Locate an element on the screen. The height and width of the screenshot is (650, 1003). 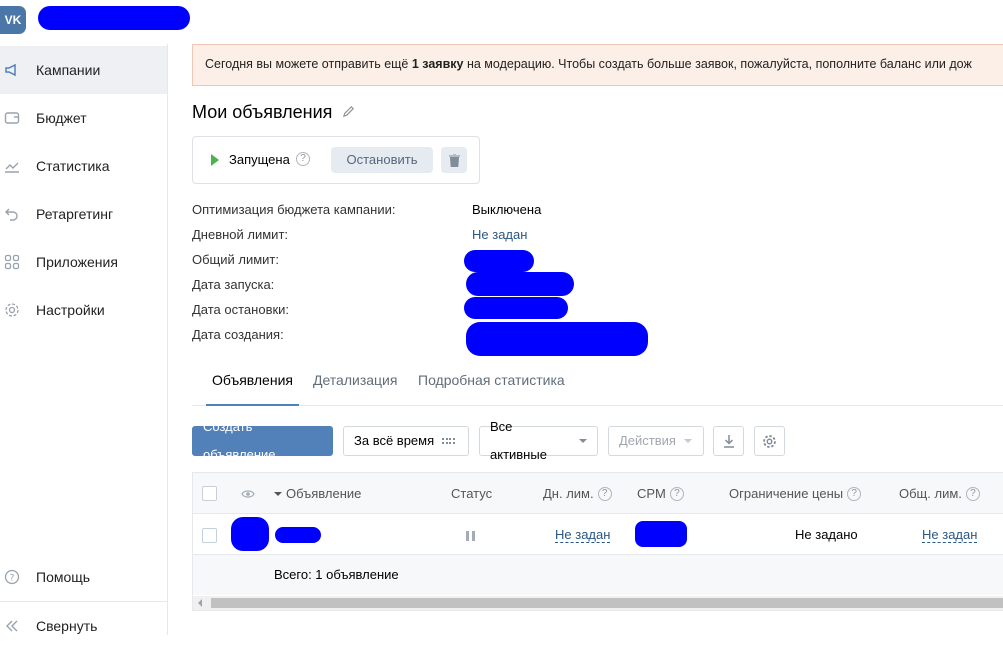
sidebar-item-apps: Приложения is located at coordinates (83, 262).